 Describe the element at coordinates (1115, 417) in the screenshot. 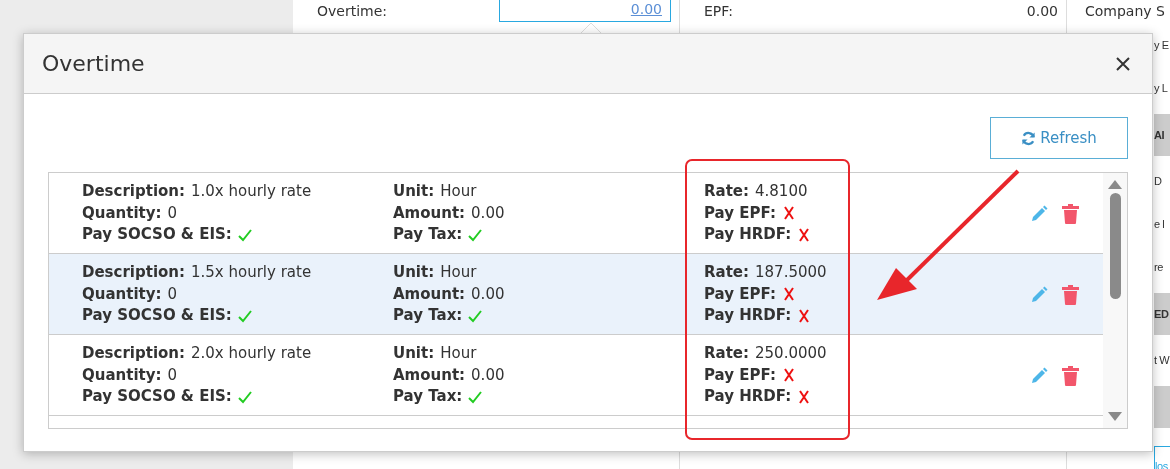

I see `scroll-down-icon` at that location.